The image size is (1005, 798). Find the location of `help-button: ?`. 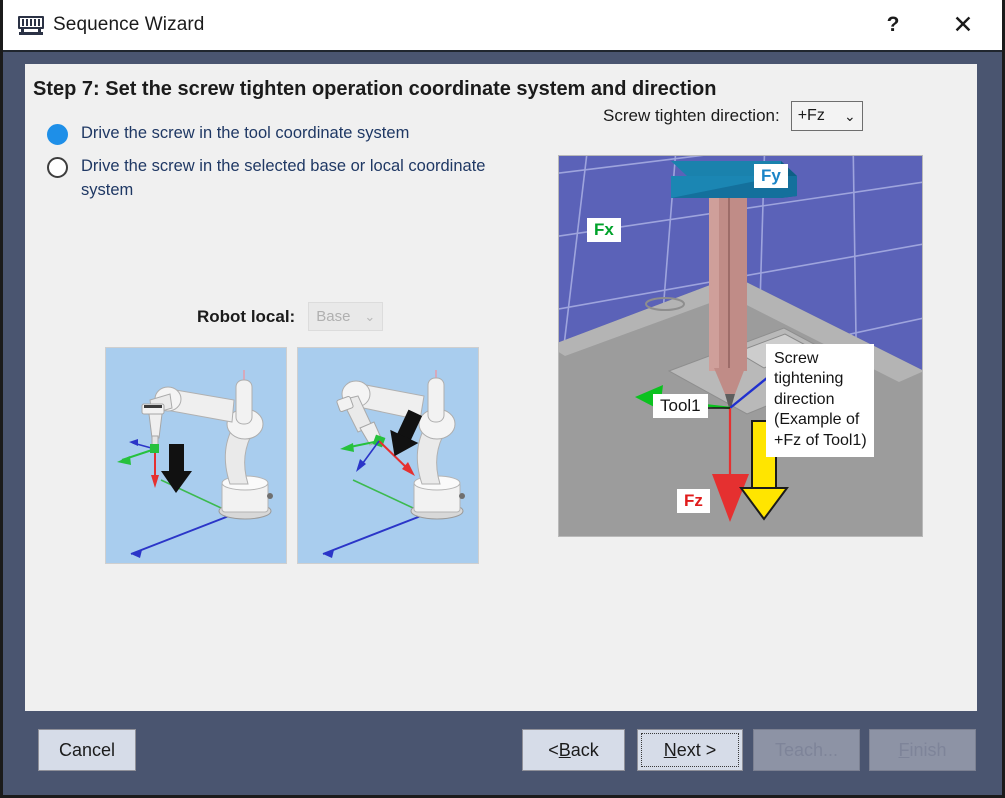

help-button: ? is located at coordinates (893, 25).